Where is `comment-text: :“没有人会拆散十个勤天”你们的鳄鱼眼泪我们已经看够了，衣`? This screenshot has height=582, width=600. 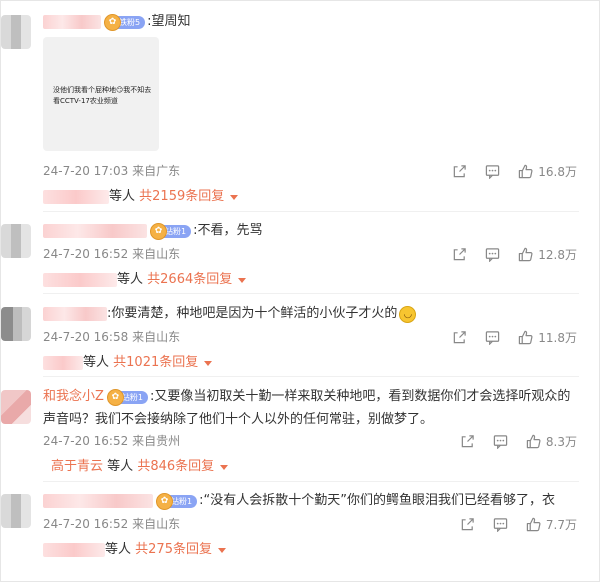
comment-text: :“没有人会拆散十个勤天”你们的鳄鱼眼泪我们已经看够了，衣 is located at coordinates (377, 500).